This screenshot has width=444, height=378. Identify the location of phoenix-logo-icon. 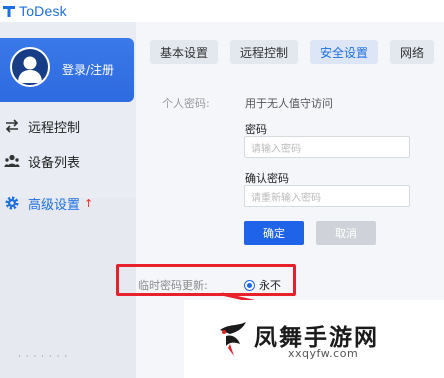
(233, 339).